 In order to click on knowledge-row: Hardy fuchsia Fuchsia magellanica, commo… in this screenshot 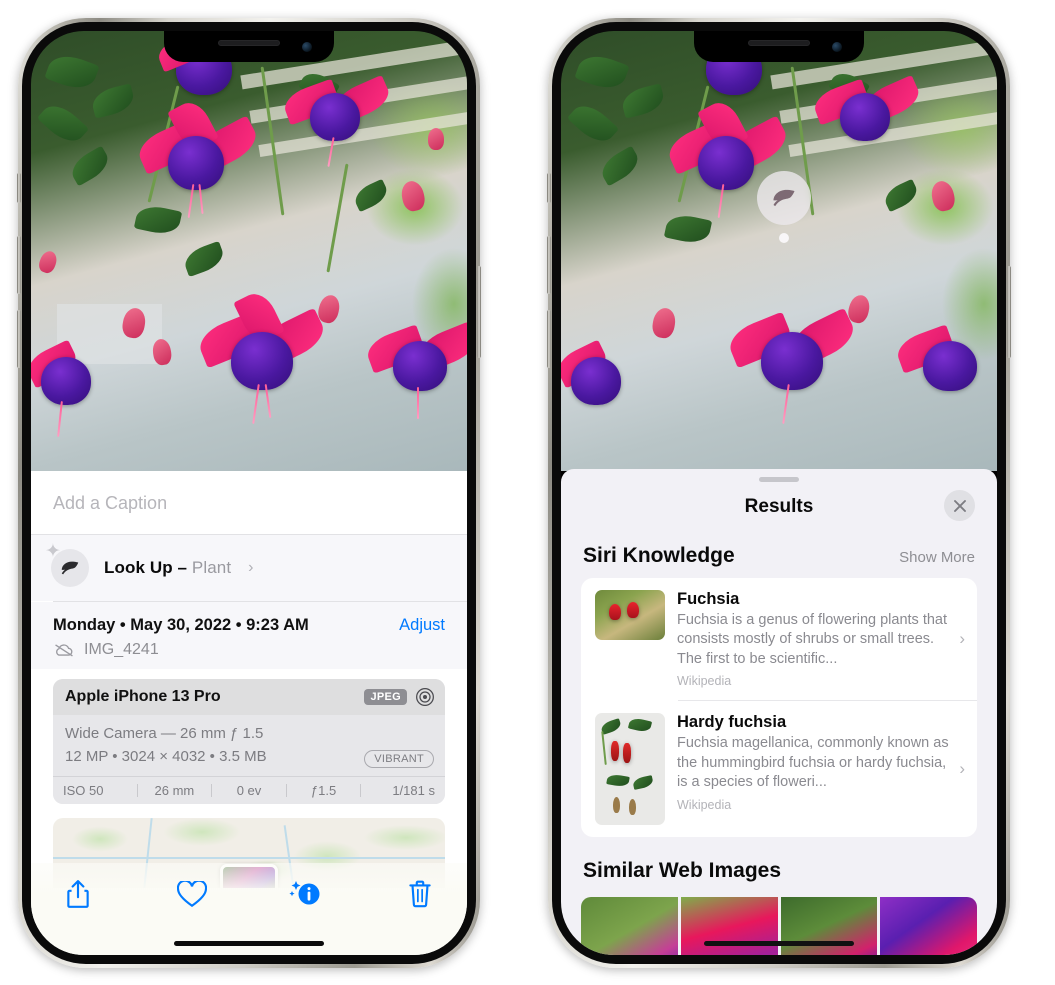, I will do `click(779, 769)`.